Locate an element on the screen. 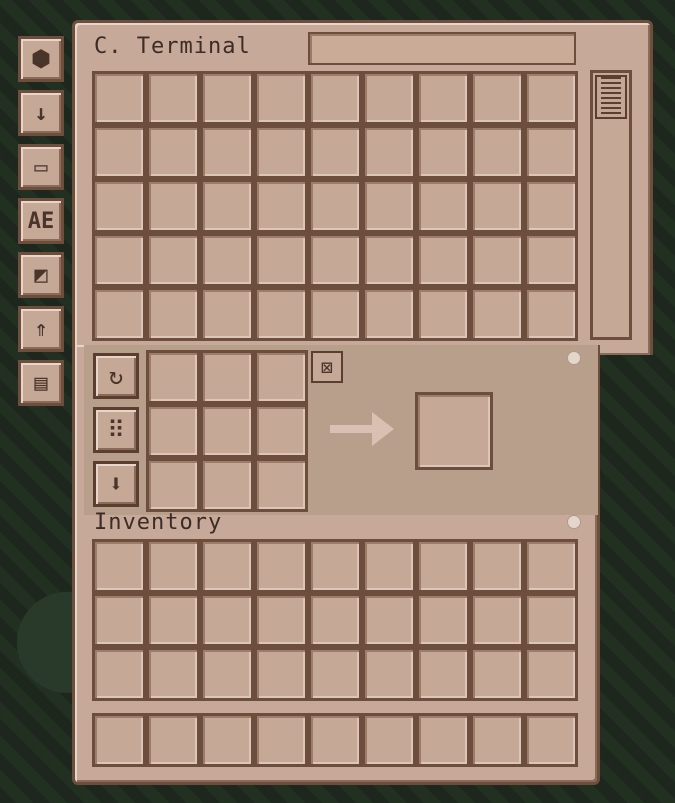 This screenshot has height=803, width=675. grid-toggle-button: ⠿ is located at coordinates (116, 430).